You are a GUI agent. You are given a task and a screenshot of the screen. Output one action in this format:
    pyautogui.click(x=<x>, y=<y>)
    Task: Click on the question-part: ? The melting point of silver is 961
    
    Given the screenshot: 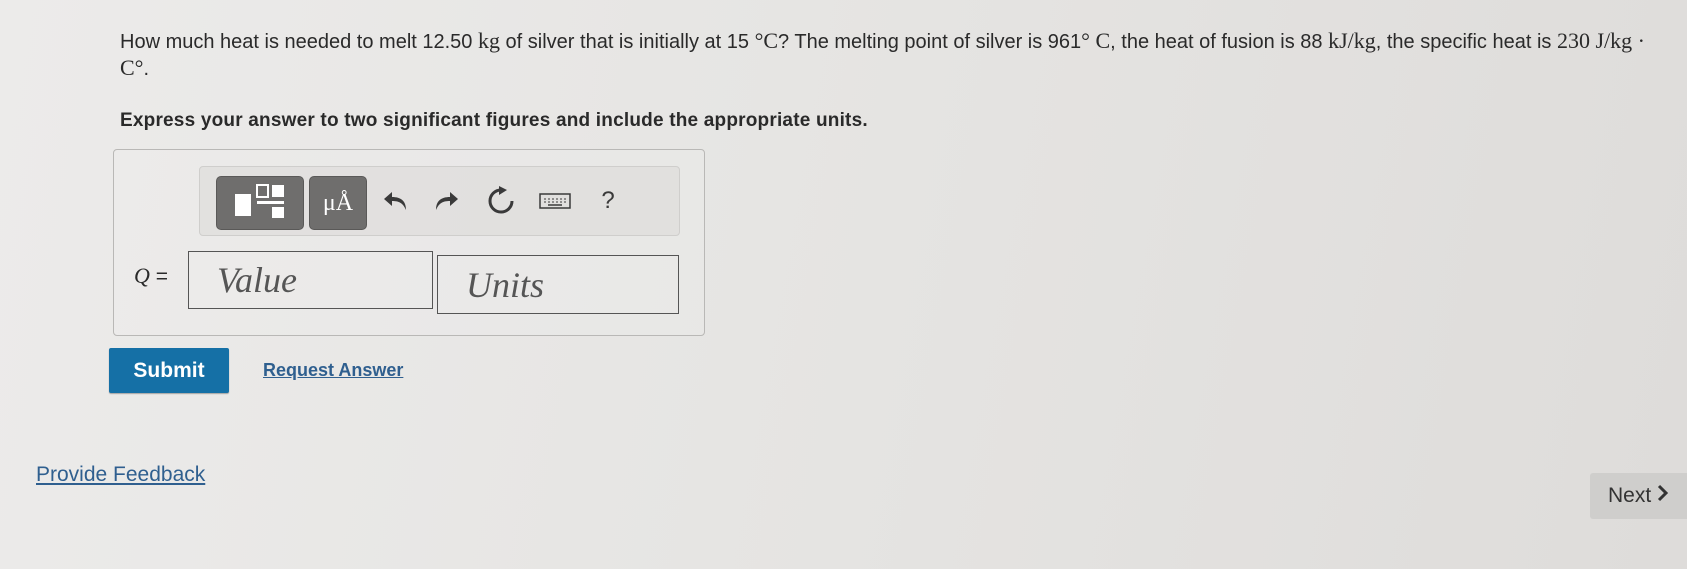 What is the action you would take?
    pyautogui.click(x=930, y=42)
    